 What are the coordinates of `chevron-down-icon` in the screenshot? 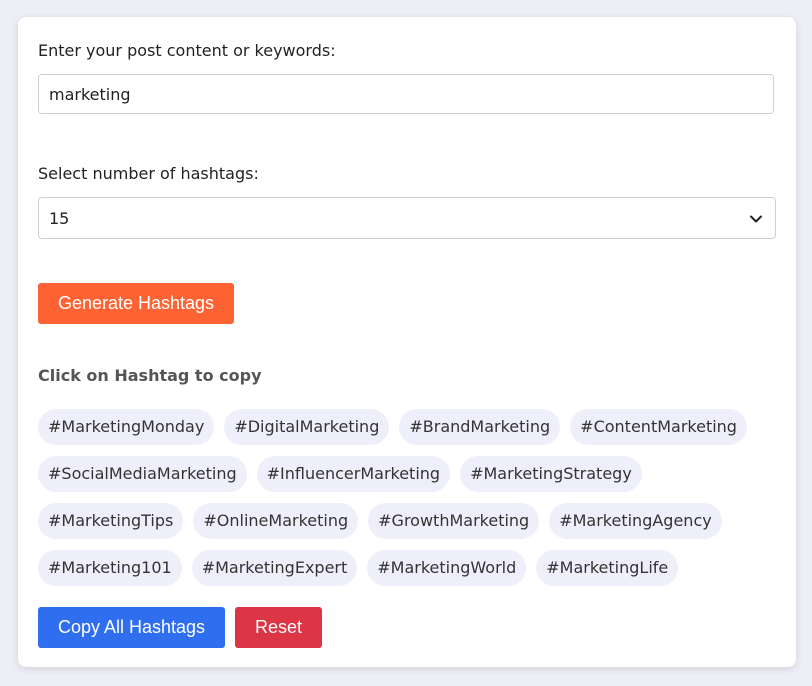 It's located at (756, 219).